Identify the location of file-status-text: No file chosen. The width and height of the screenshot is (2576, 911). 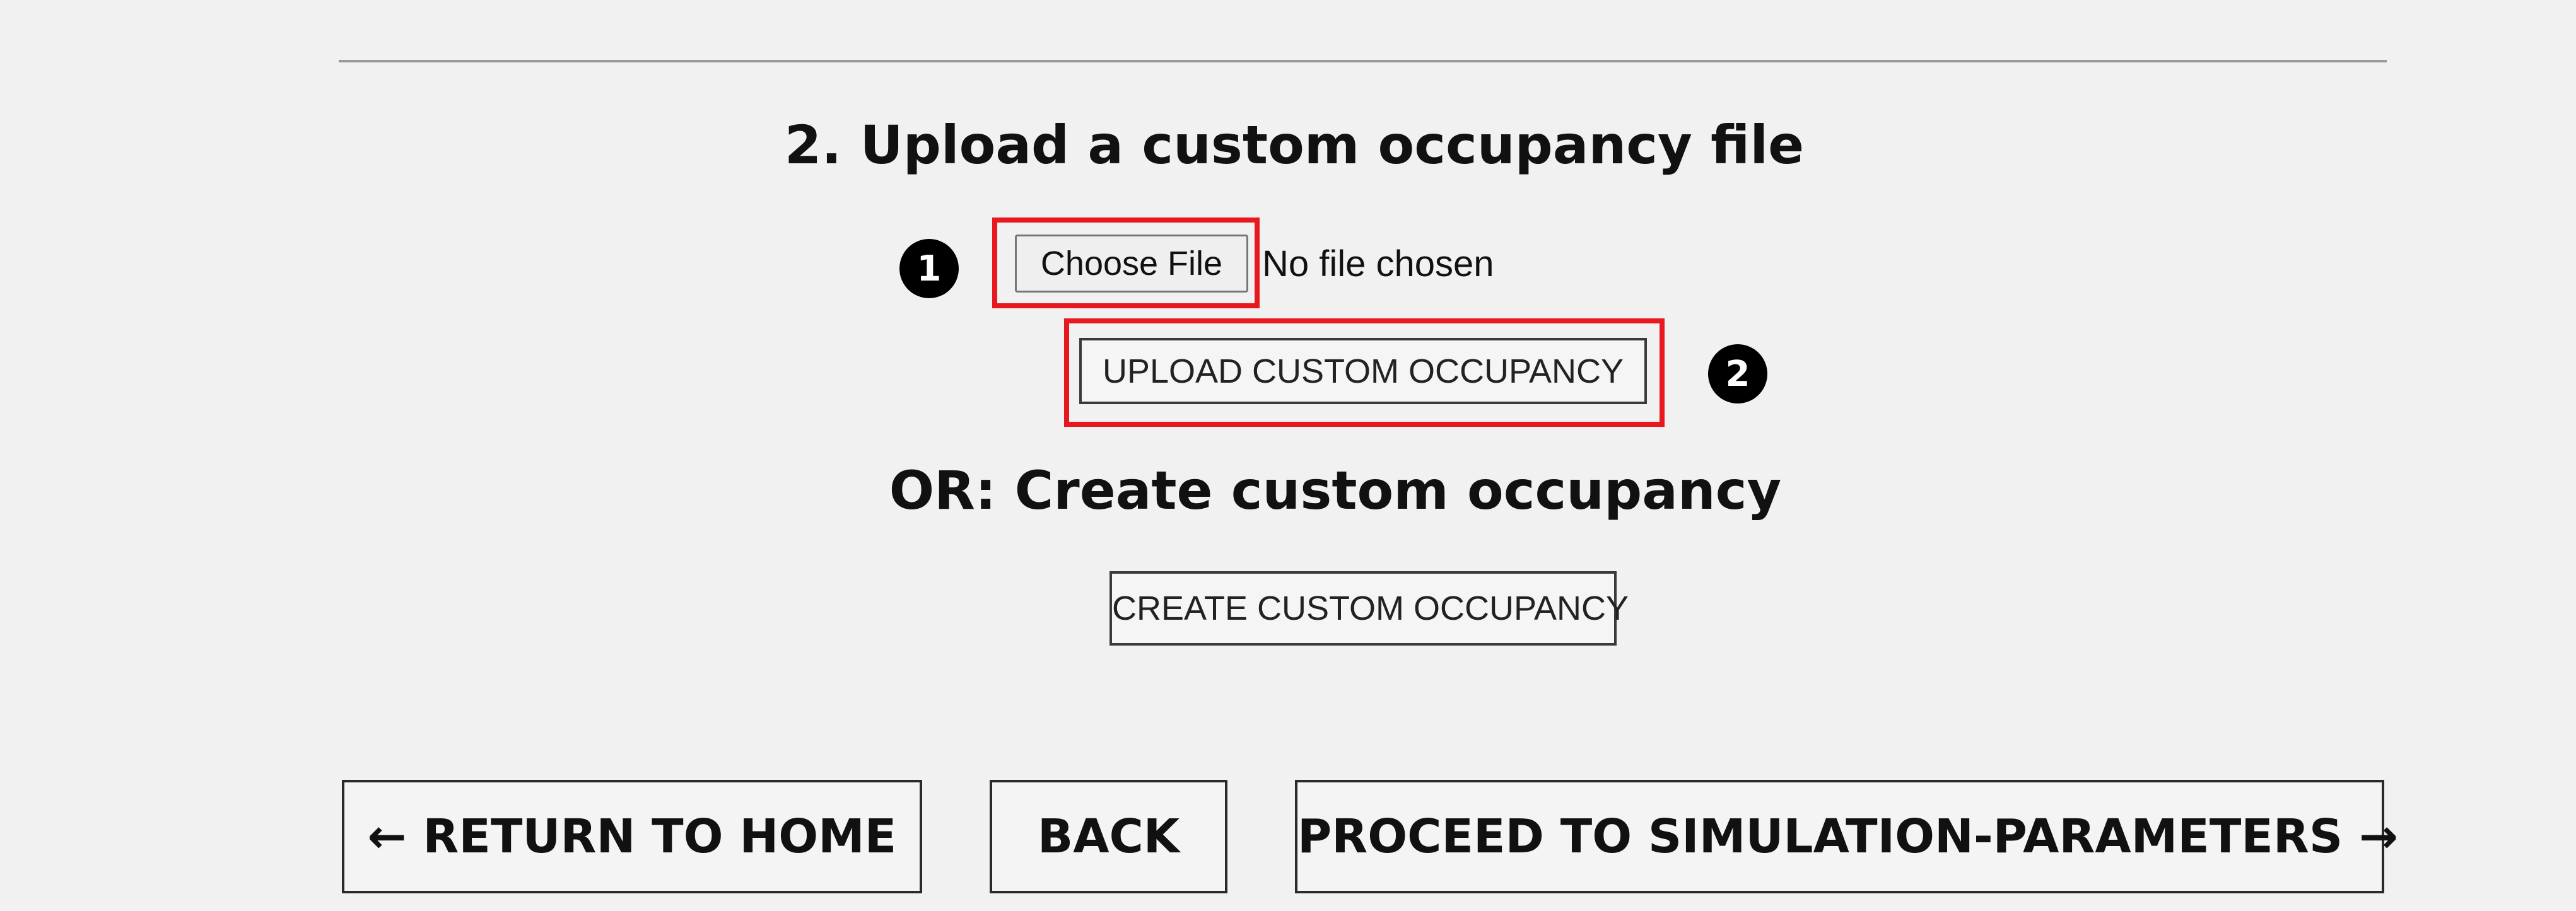
(1378, 263).